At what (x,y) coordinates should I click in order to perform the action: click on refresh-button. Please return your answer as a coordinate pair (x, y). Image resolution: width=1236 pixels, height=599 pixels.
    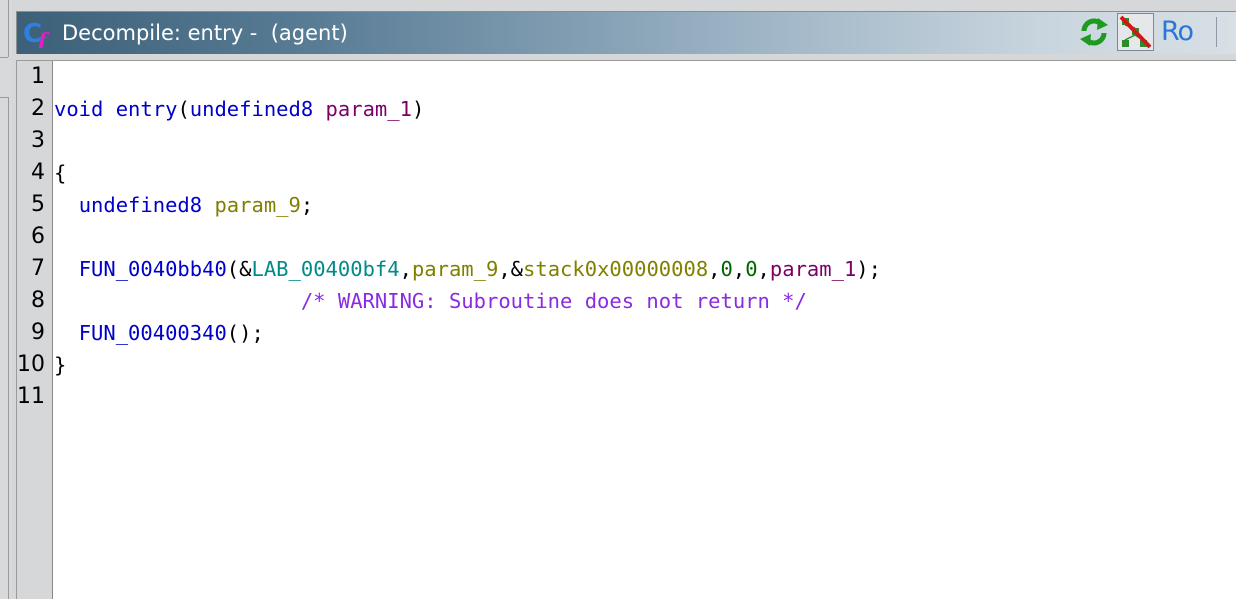
    Looking at the image, I should click on (1094, 32).